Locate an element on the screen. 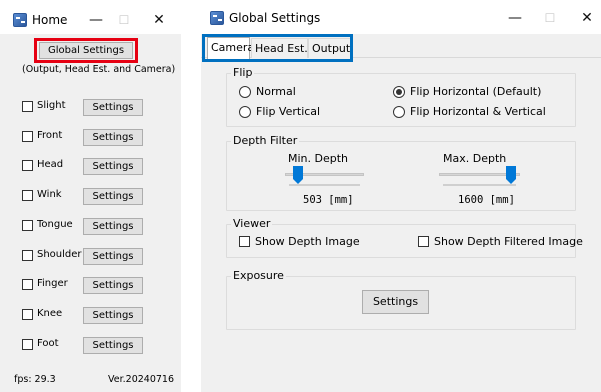 This screenshot has height=392, width=601. show-depth-filtered-image-label: Show Depth Filtered Image is located at coordinates (508, 241).